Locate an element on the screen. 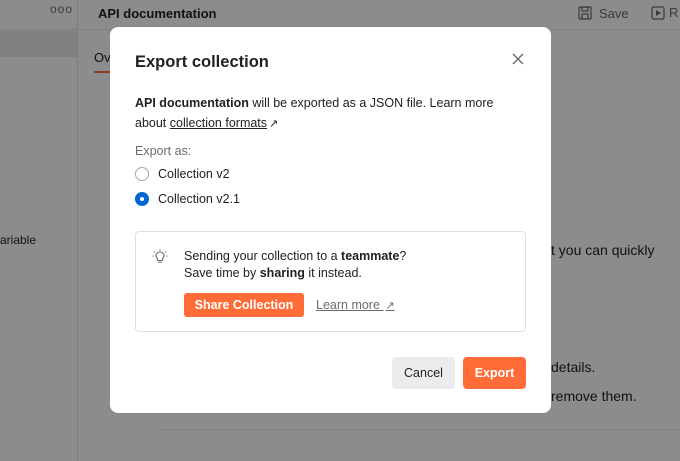  dialog-title: Export collection is located at coordinates (202, 62).